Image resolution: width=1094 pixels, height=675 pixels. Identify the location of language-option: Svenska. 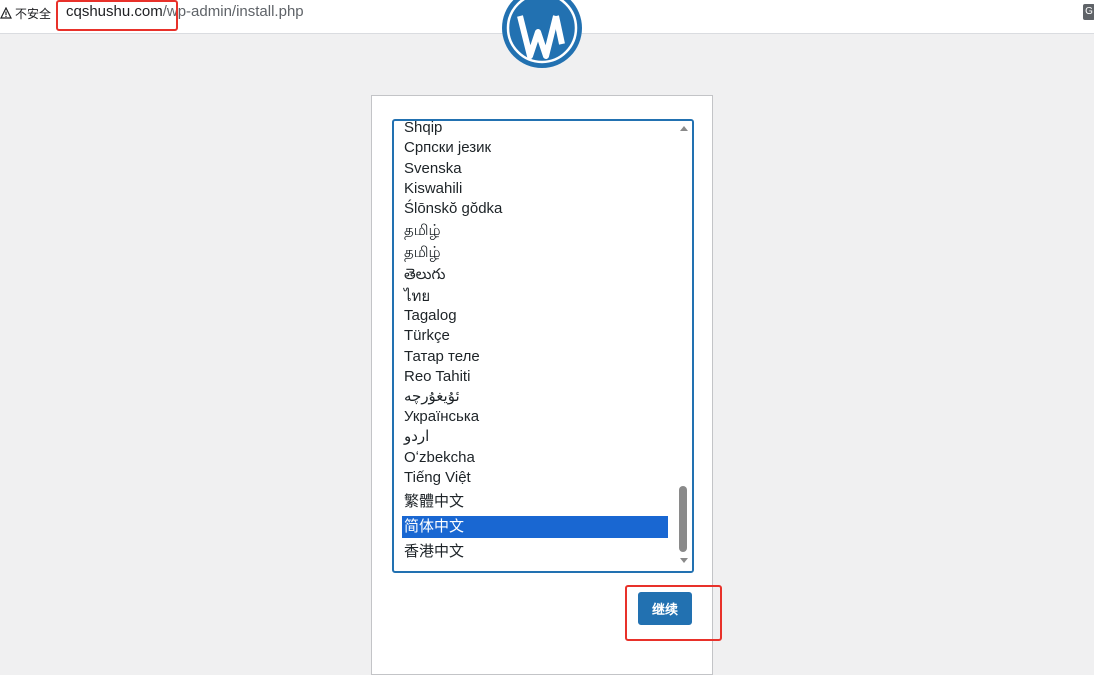
(535, 169).